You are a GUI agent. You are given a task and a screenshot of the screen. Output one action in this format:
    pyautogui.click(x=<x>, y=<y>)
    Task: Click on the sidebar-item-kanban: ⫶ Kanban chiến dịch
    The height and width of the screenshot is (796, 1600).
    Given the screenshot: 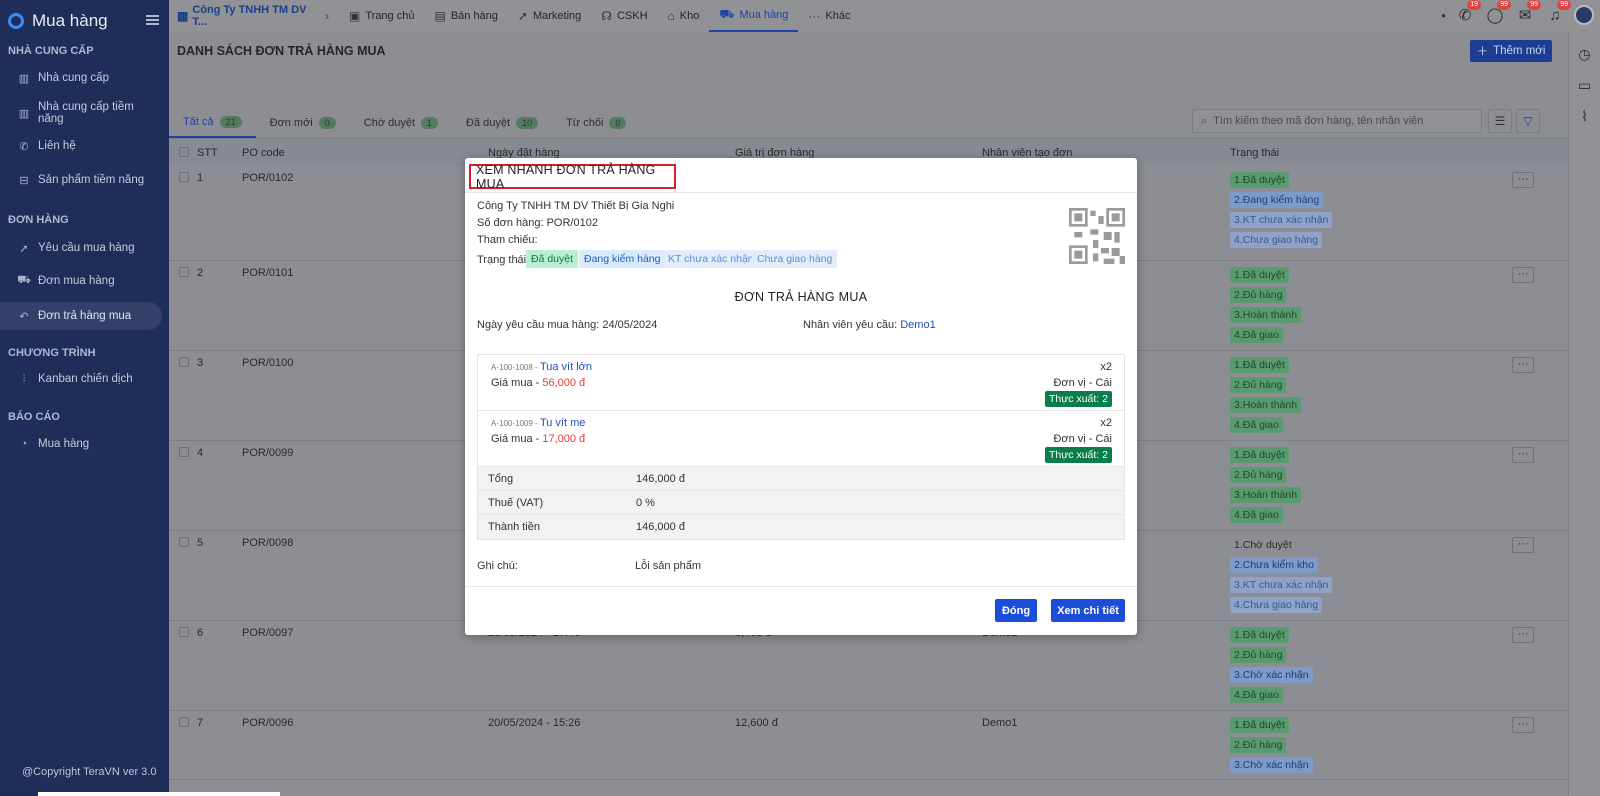 What is the action you would take?
    pyautogui.click(x=81, y=379)
    